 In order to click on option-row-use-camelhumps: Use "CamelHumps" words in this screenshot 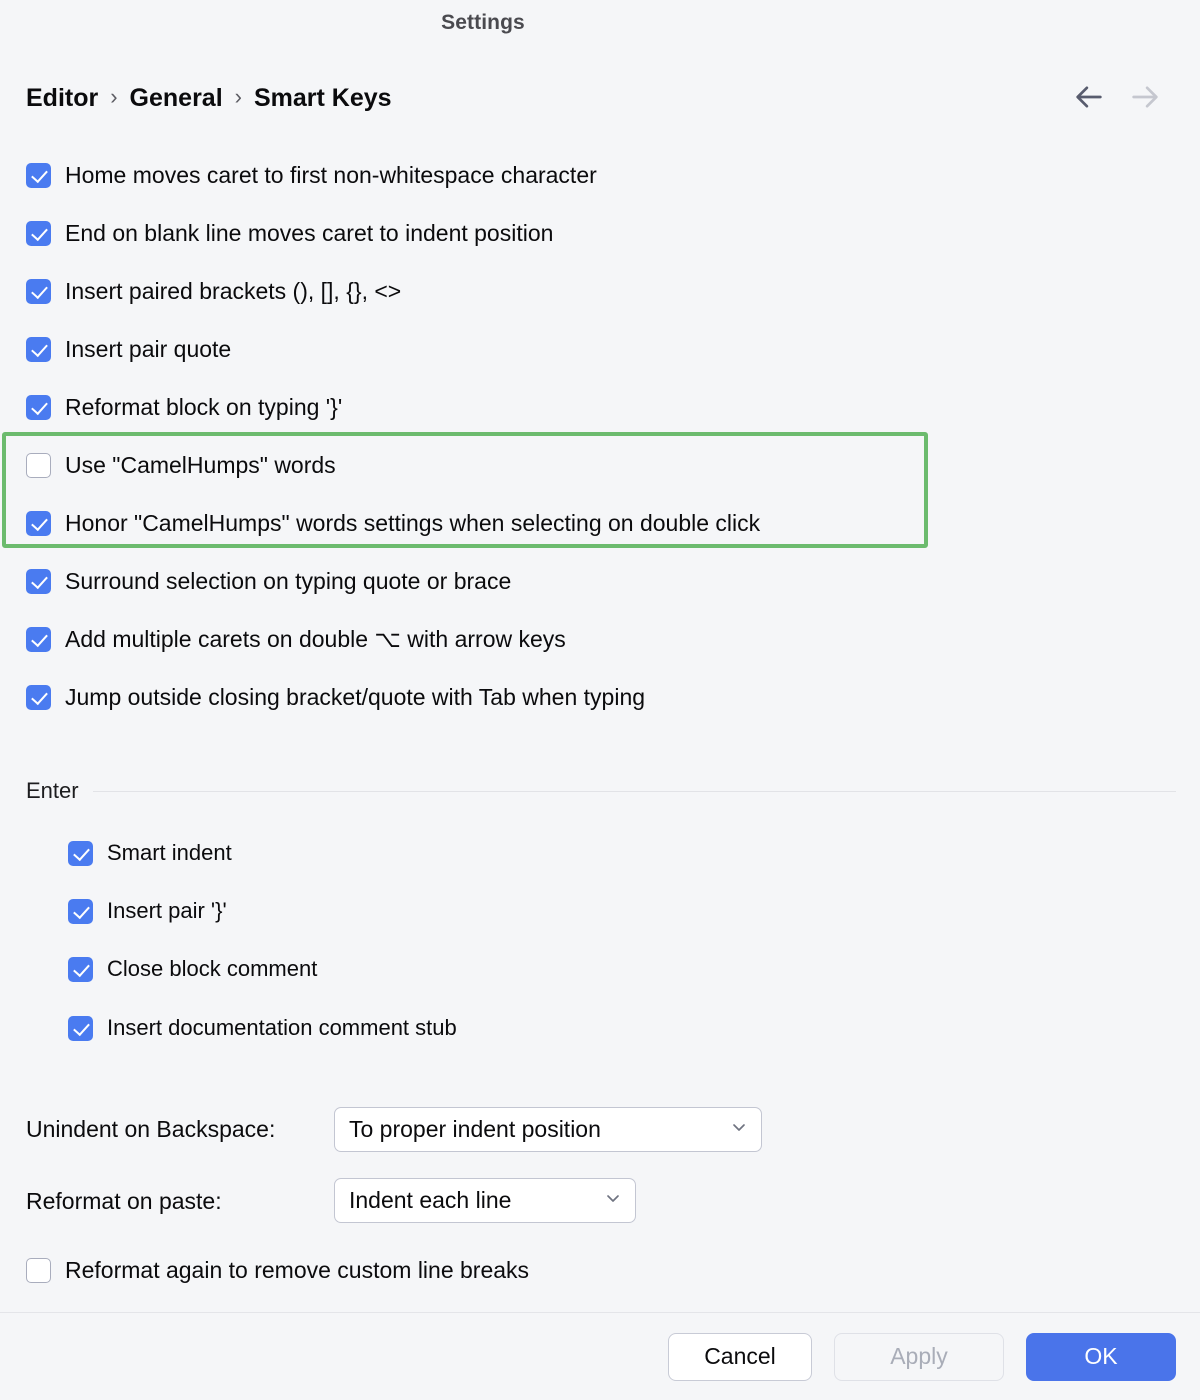, I will do `click(181, 465)`.